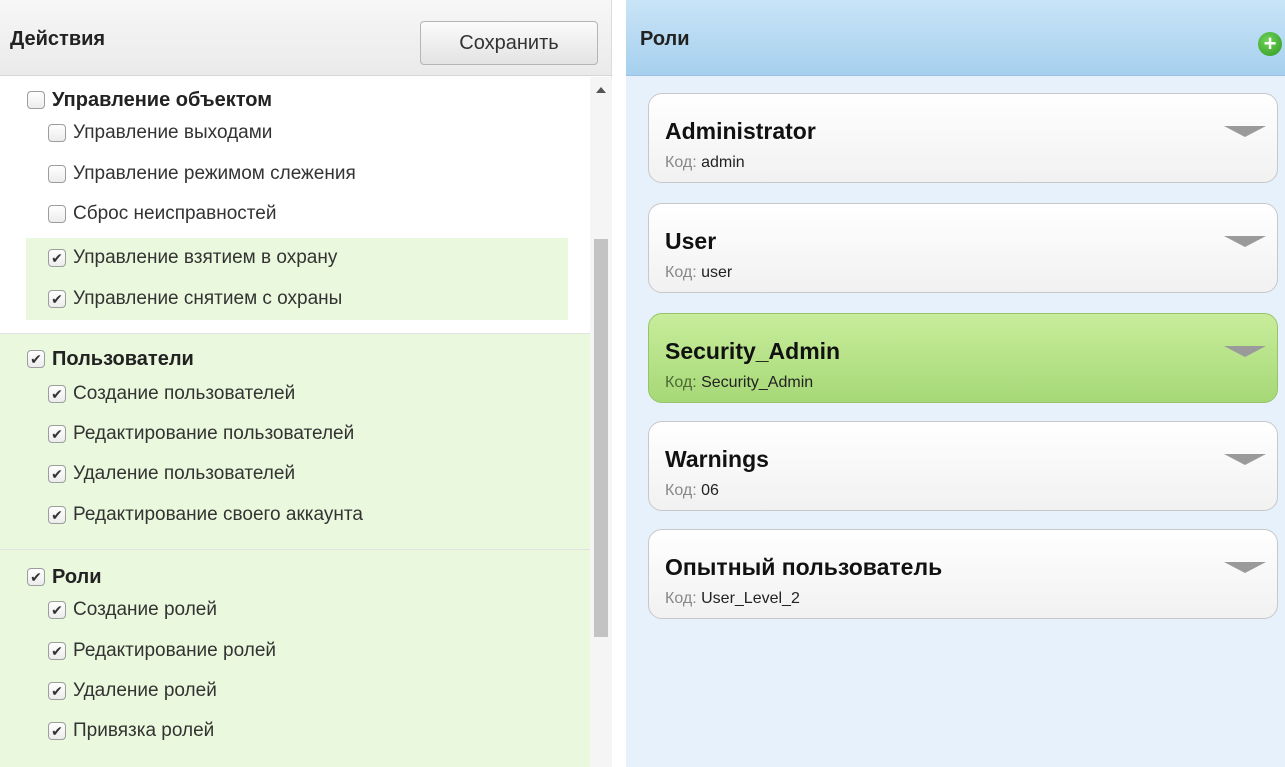 The width and height of the screenshot is (1285, 767). What do you see at coordinates (218, 514) in the screenshot?
I see `action-item-label: Редактирование своего аккаунта` at bounding box center [218, 514].